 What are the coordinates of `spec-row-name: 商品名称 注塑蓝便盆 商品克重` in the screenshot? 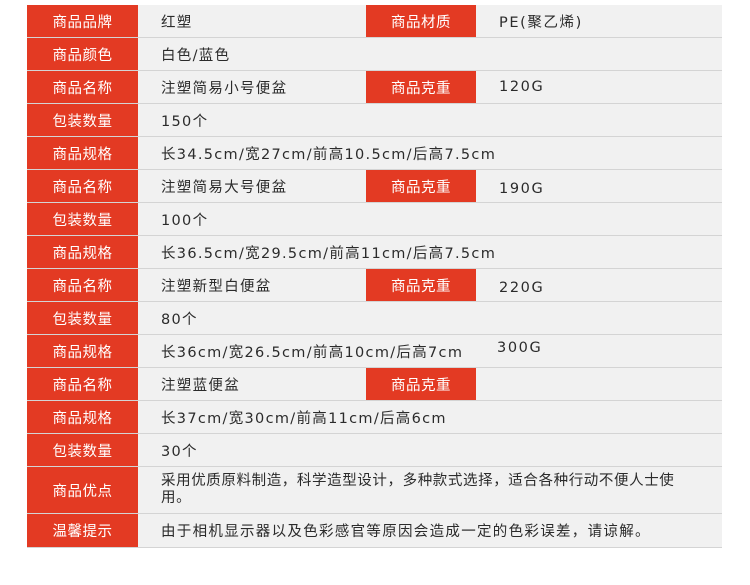 It's located at (374, 384).